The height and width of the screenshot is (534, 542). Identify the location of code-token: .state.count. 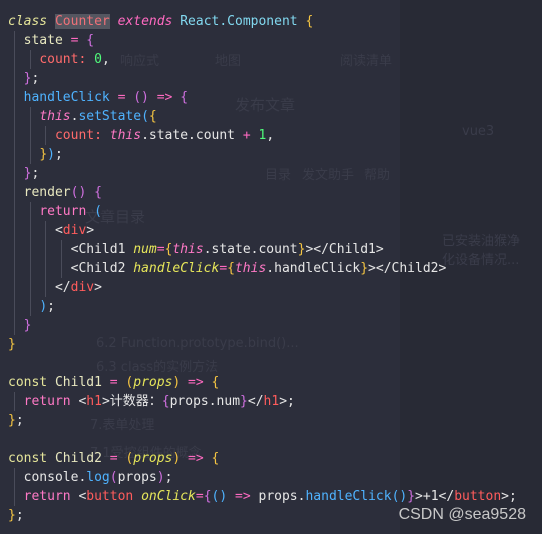
(250, 249).